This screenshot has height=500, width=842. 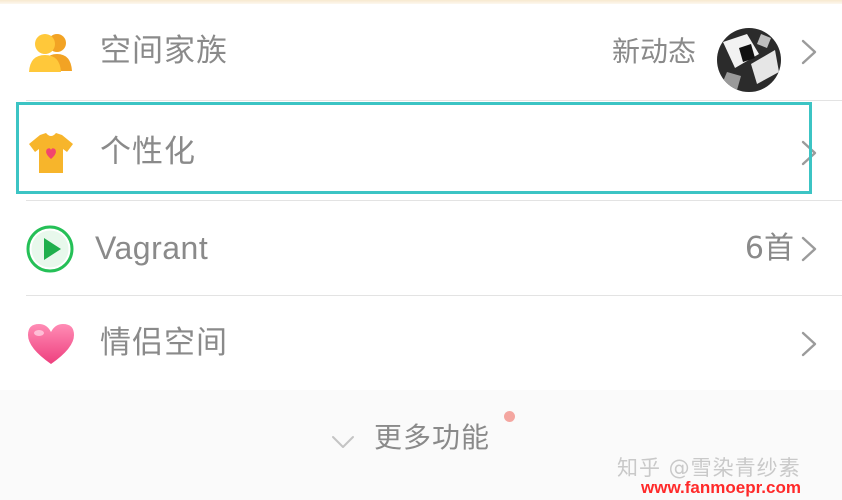 What do you see at coordinates (164, 343) in the screenshot?
I see `menu-item-label: 情侣空间` at bounding box center [164, 343].